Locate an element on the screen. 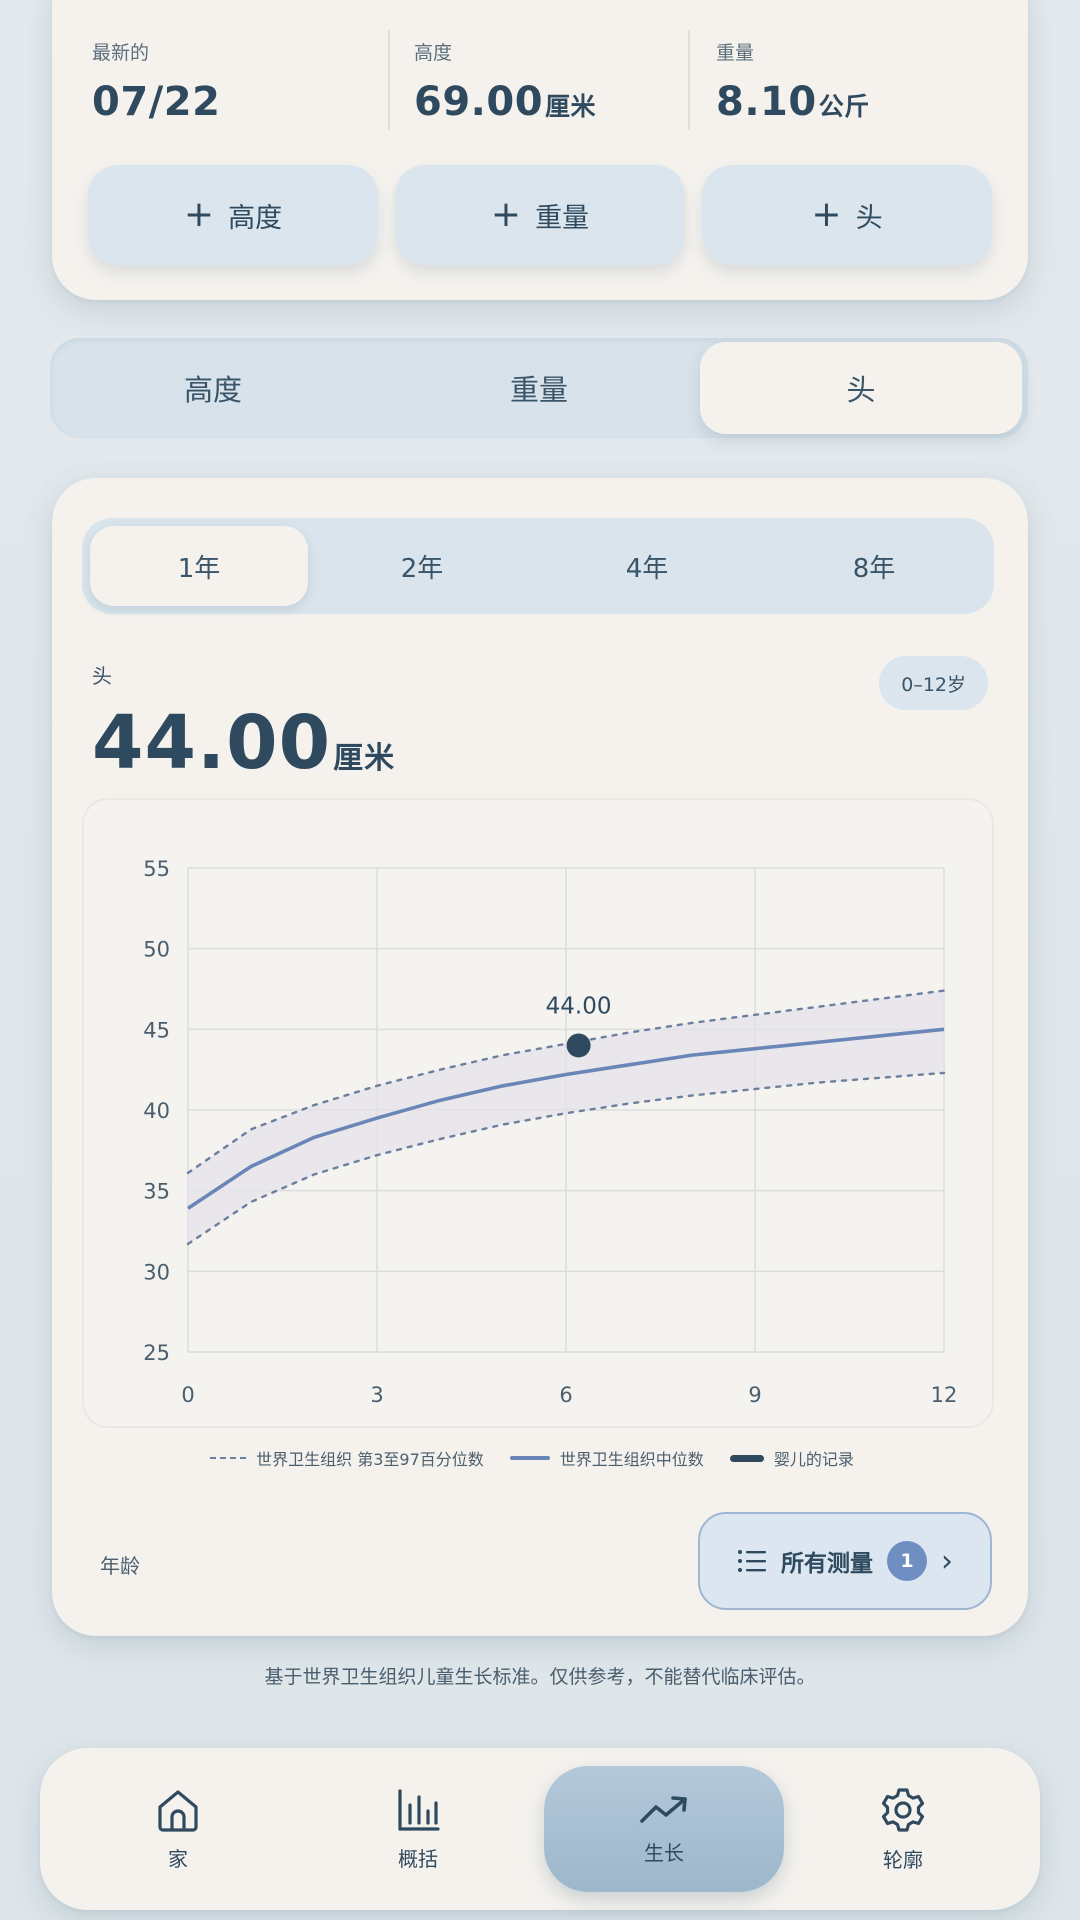  y-tick-label: 50 is located at coordinates (156, 950).